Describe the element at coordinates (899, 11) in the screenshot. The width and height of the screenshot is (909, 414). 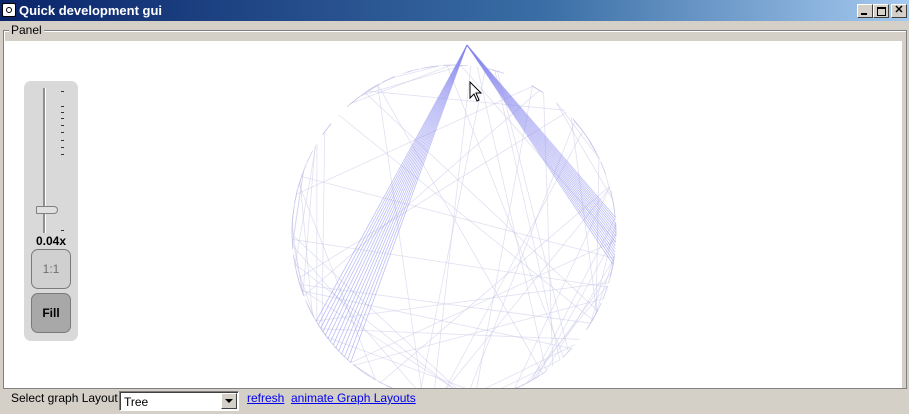
I see `close-button: ✕` at that location.